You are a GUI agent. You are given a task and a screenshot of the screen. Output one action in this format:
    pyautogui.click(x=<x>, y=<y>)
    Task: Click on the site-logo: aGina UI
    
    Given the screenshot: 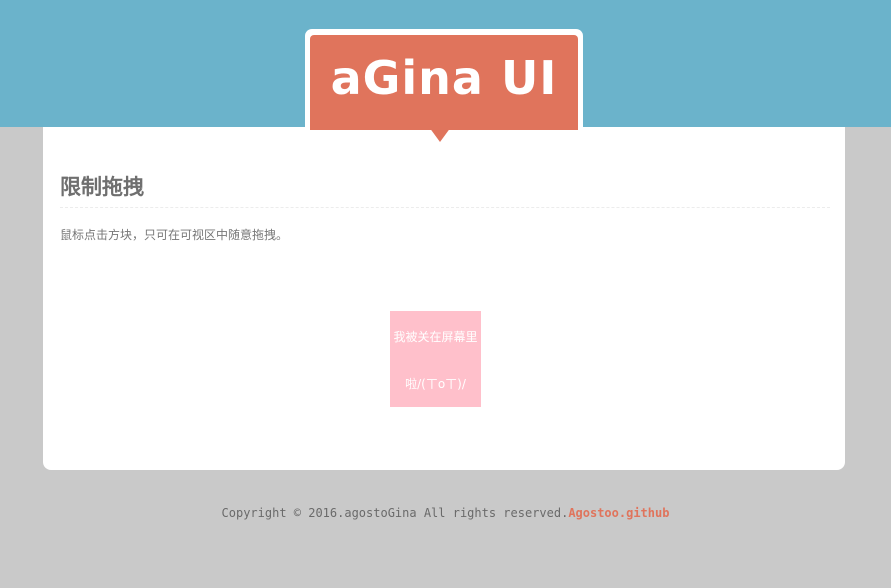 What is the action you would take?
    pyautogui.click(x=444, y=82)
    